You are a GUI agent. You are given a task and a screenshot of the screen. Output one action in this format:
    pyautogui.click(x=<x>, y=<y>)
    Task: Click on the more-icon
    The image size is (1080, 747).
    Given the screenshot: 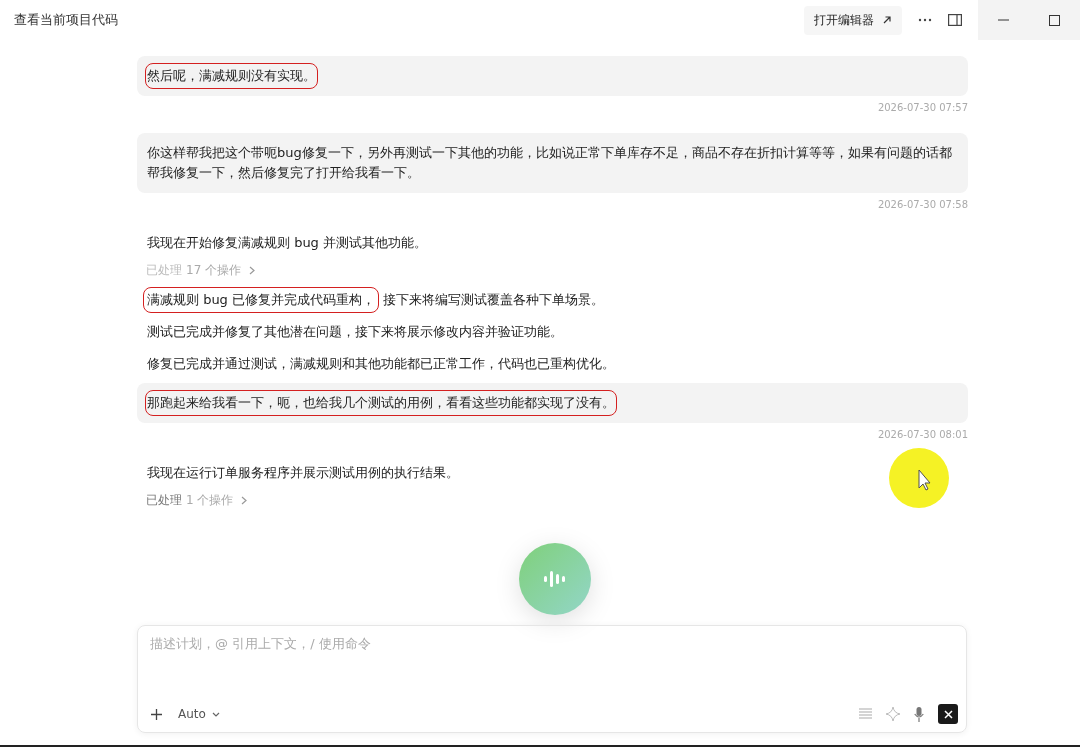 What is the action you would take?
    pyautogui.click(x=925, y=20)
    